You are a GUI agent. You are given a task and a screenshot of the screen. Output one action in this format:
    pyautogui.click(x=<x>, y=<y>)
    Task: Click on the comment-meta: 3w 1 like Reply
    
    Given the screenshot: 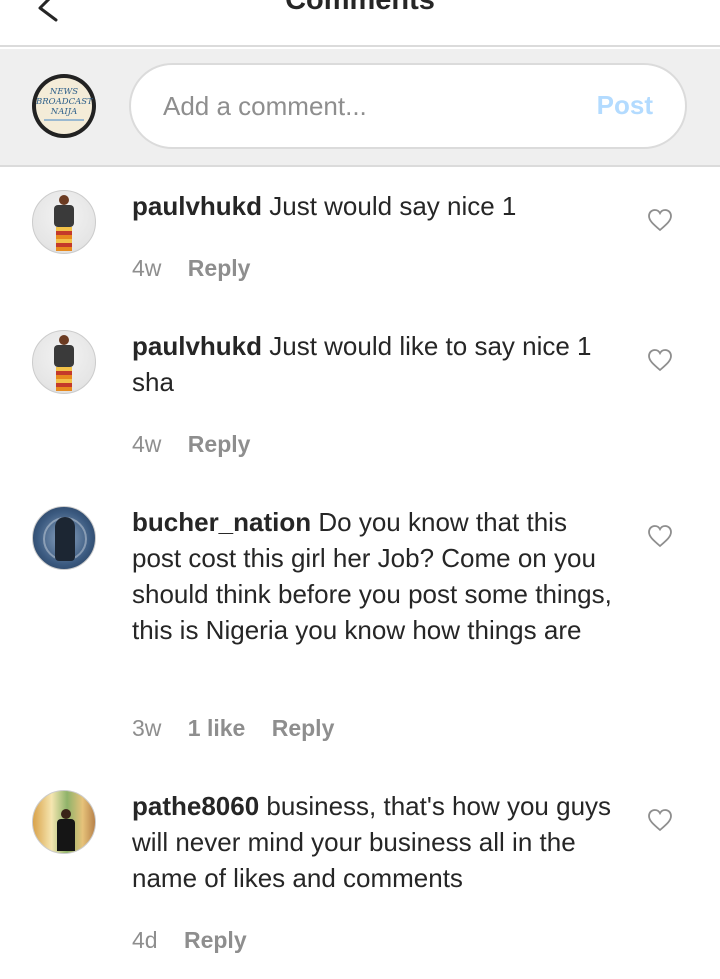 What is the action you would take?
    pyautogui.click(x=243, y=728)
    